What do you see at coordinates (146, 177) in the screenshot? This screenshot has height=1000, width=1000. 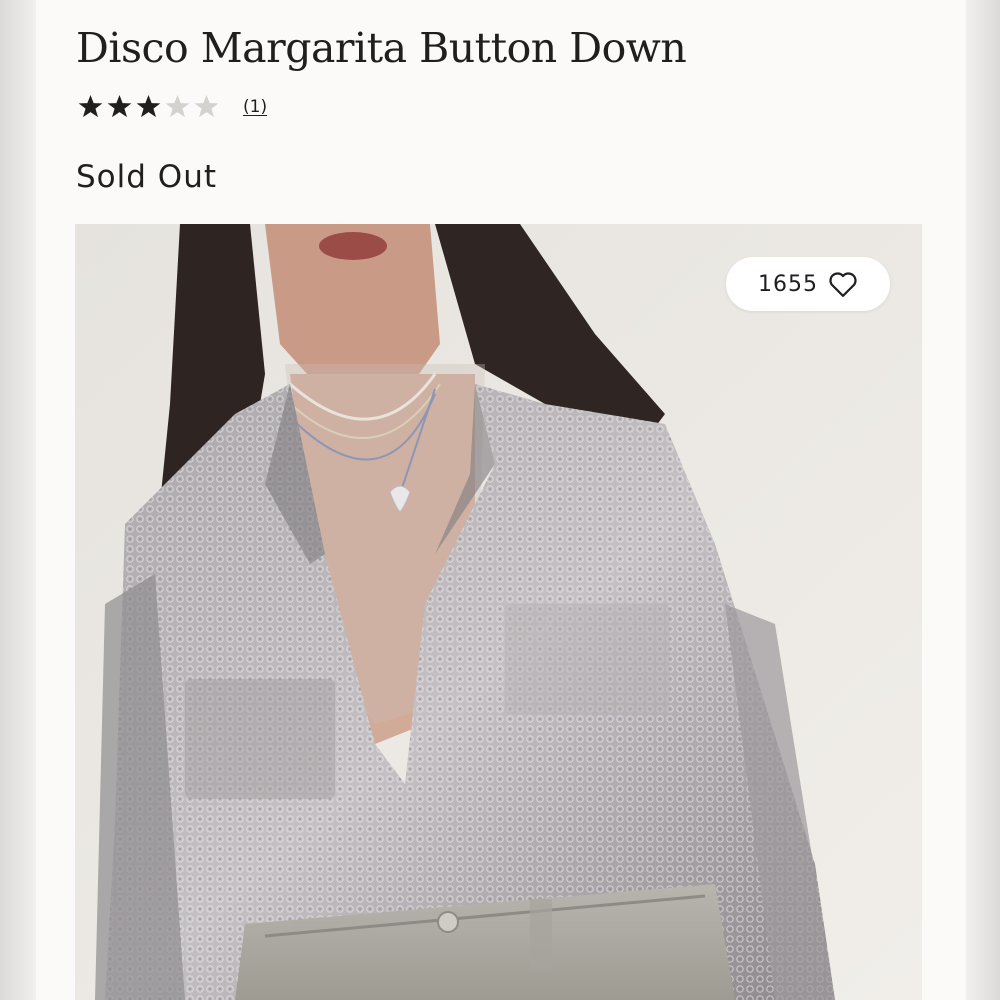 I see `stock-status: Sold Out` at bounding box center [146, 177].